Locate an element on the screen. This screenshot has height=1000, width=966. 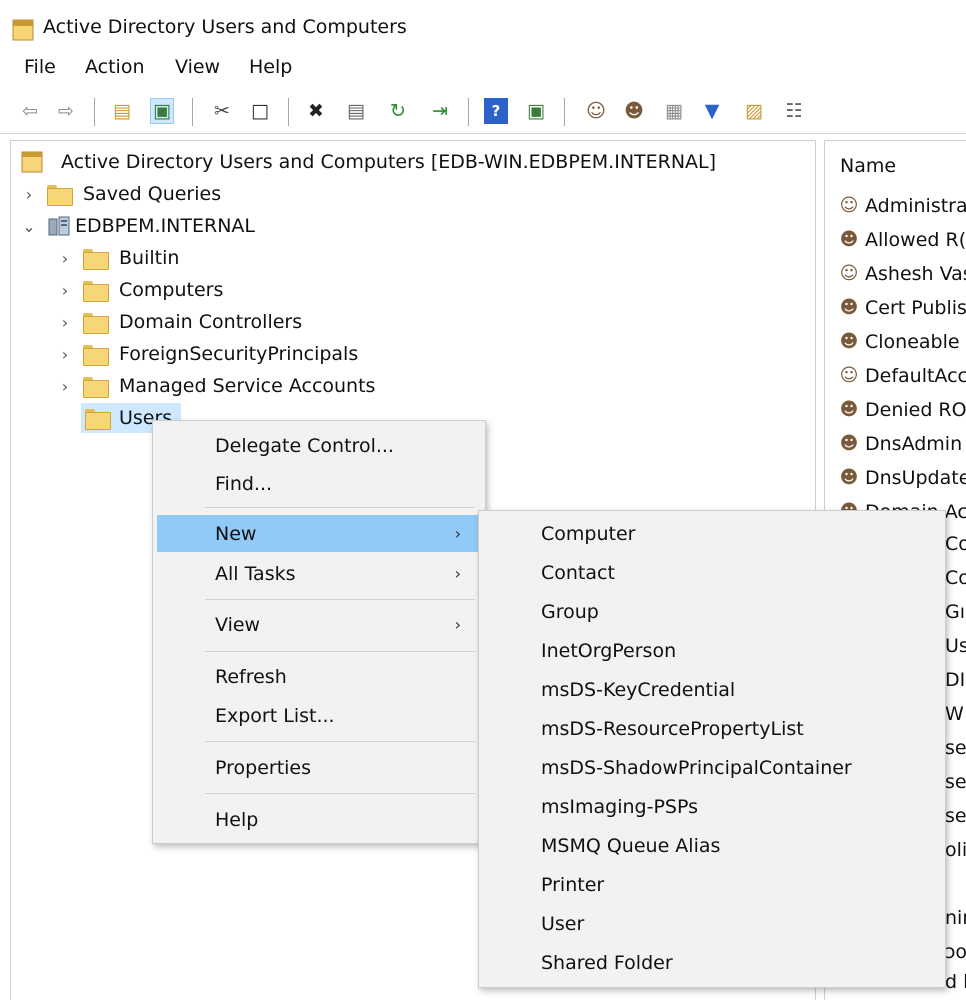
list-item-partial: Gı is located at coordinates (955, 612).